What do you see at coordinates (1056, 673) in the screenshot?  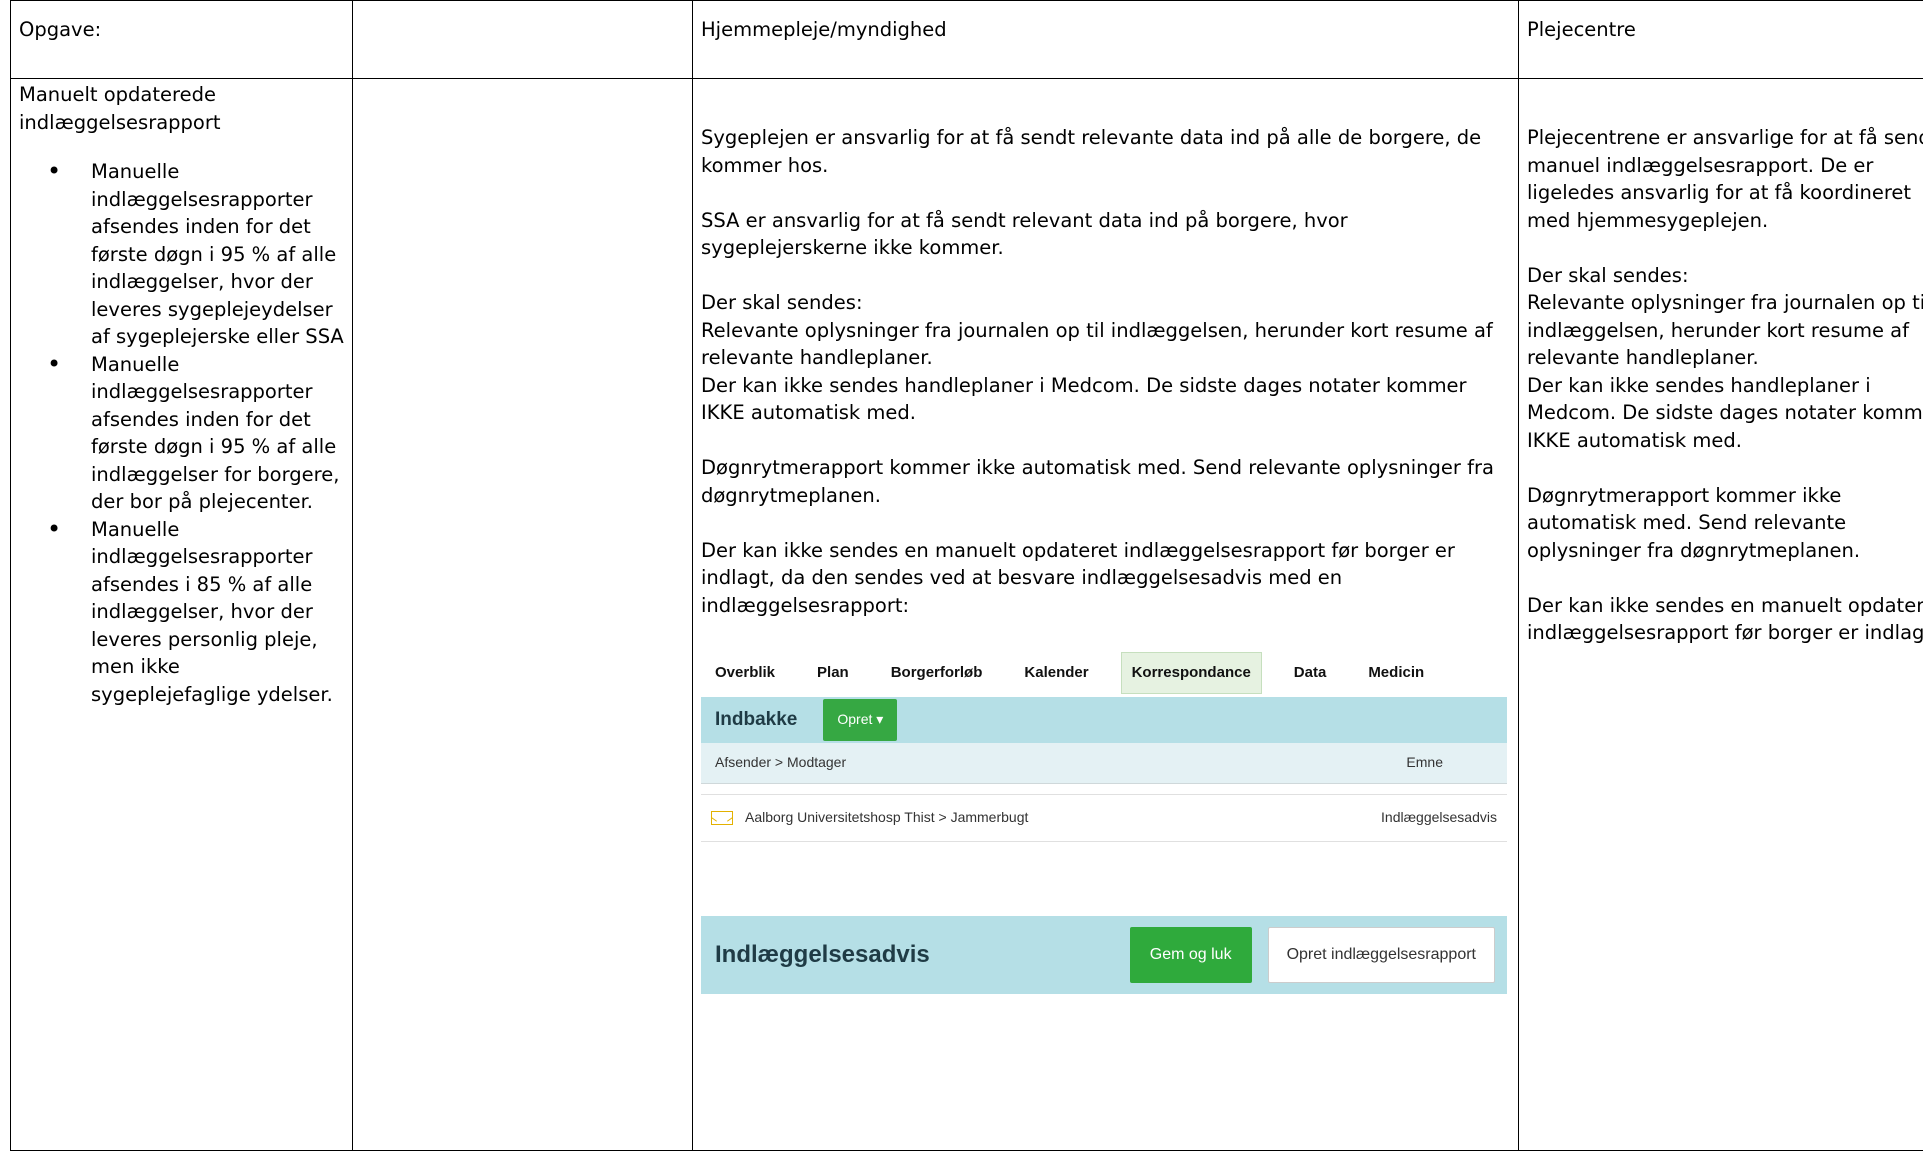 I see `tab-kalender: Kalender` at bounding box center [1056, 673].